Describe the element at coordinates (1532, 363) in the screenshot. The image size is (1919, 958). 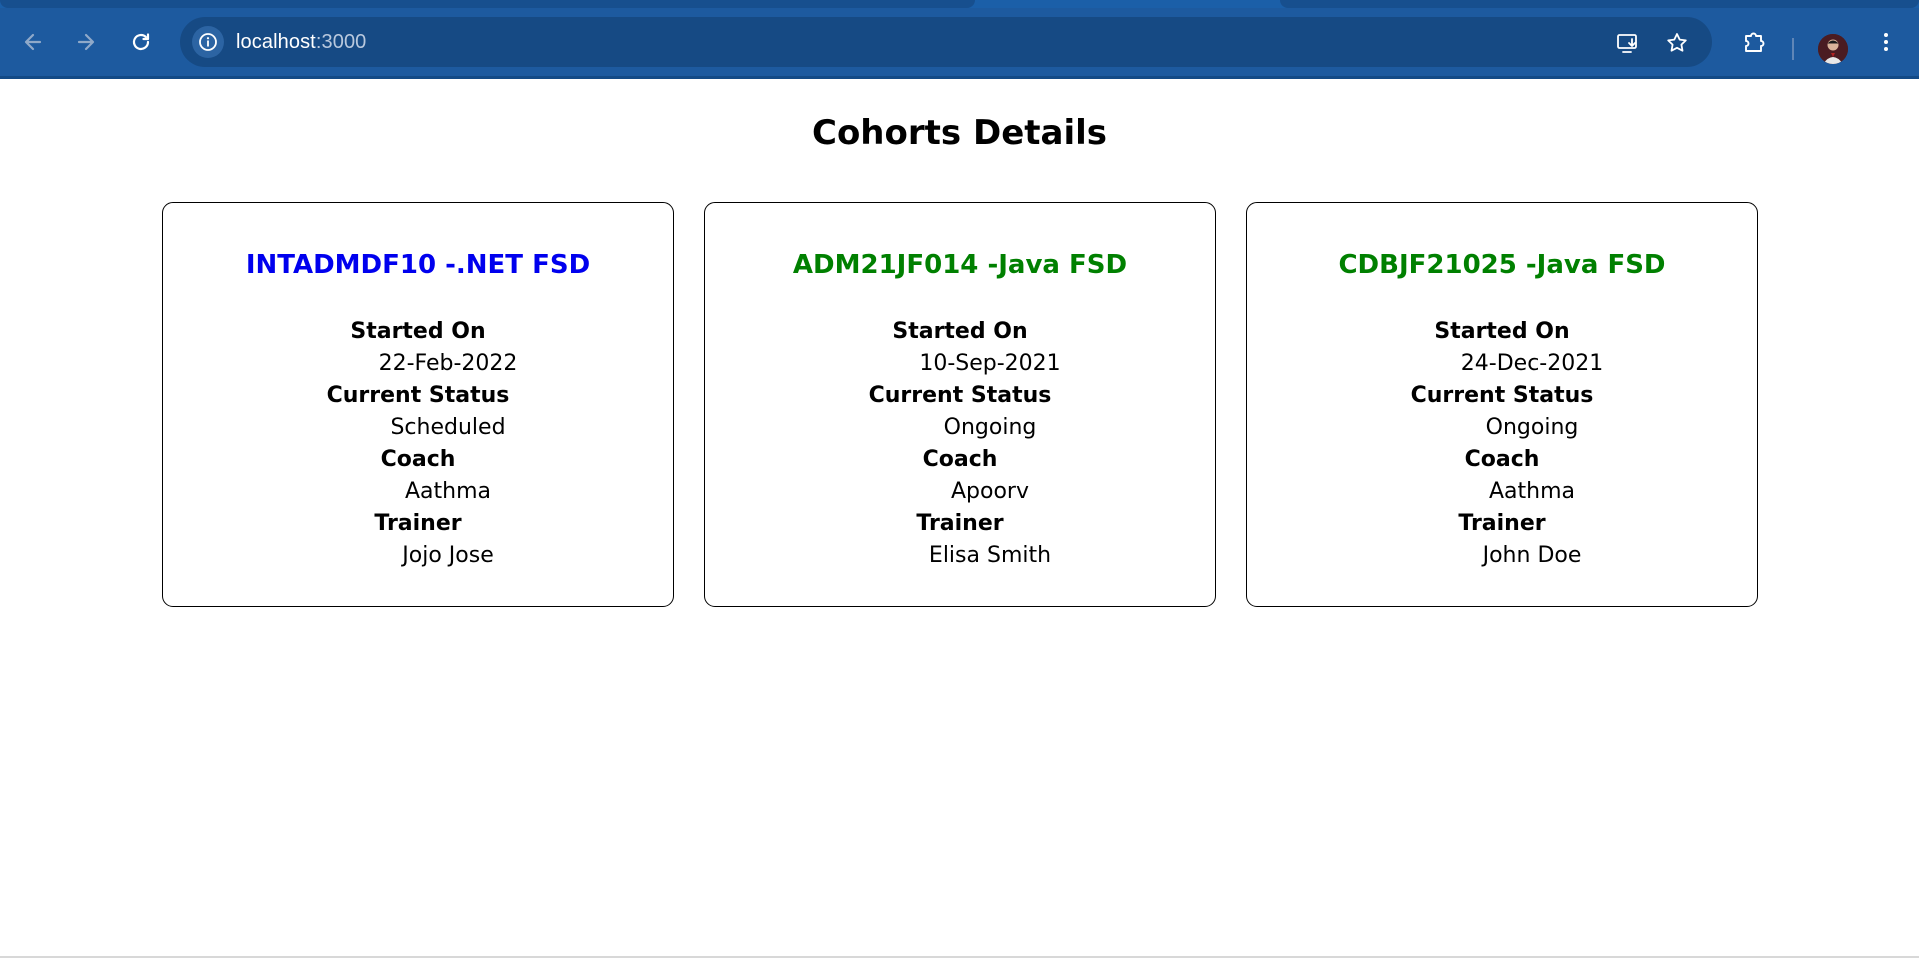
I see `started-on-value: 24-Dec-2021` at that location.